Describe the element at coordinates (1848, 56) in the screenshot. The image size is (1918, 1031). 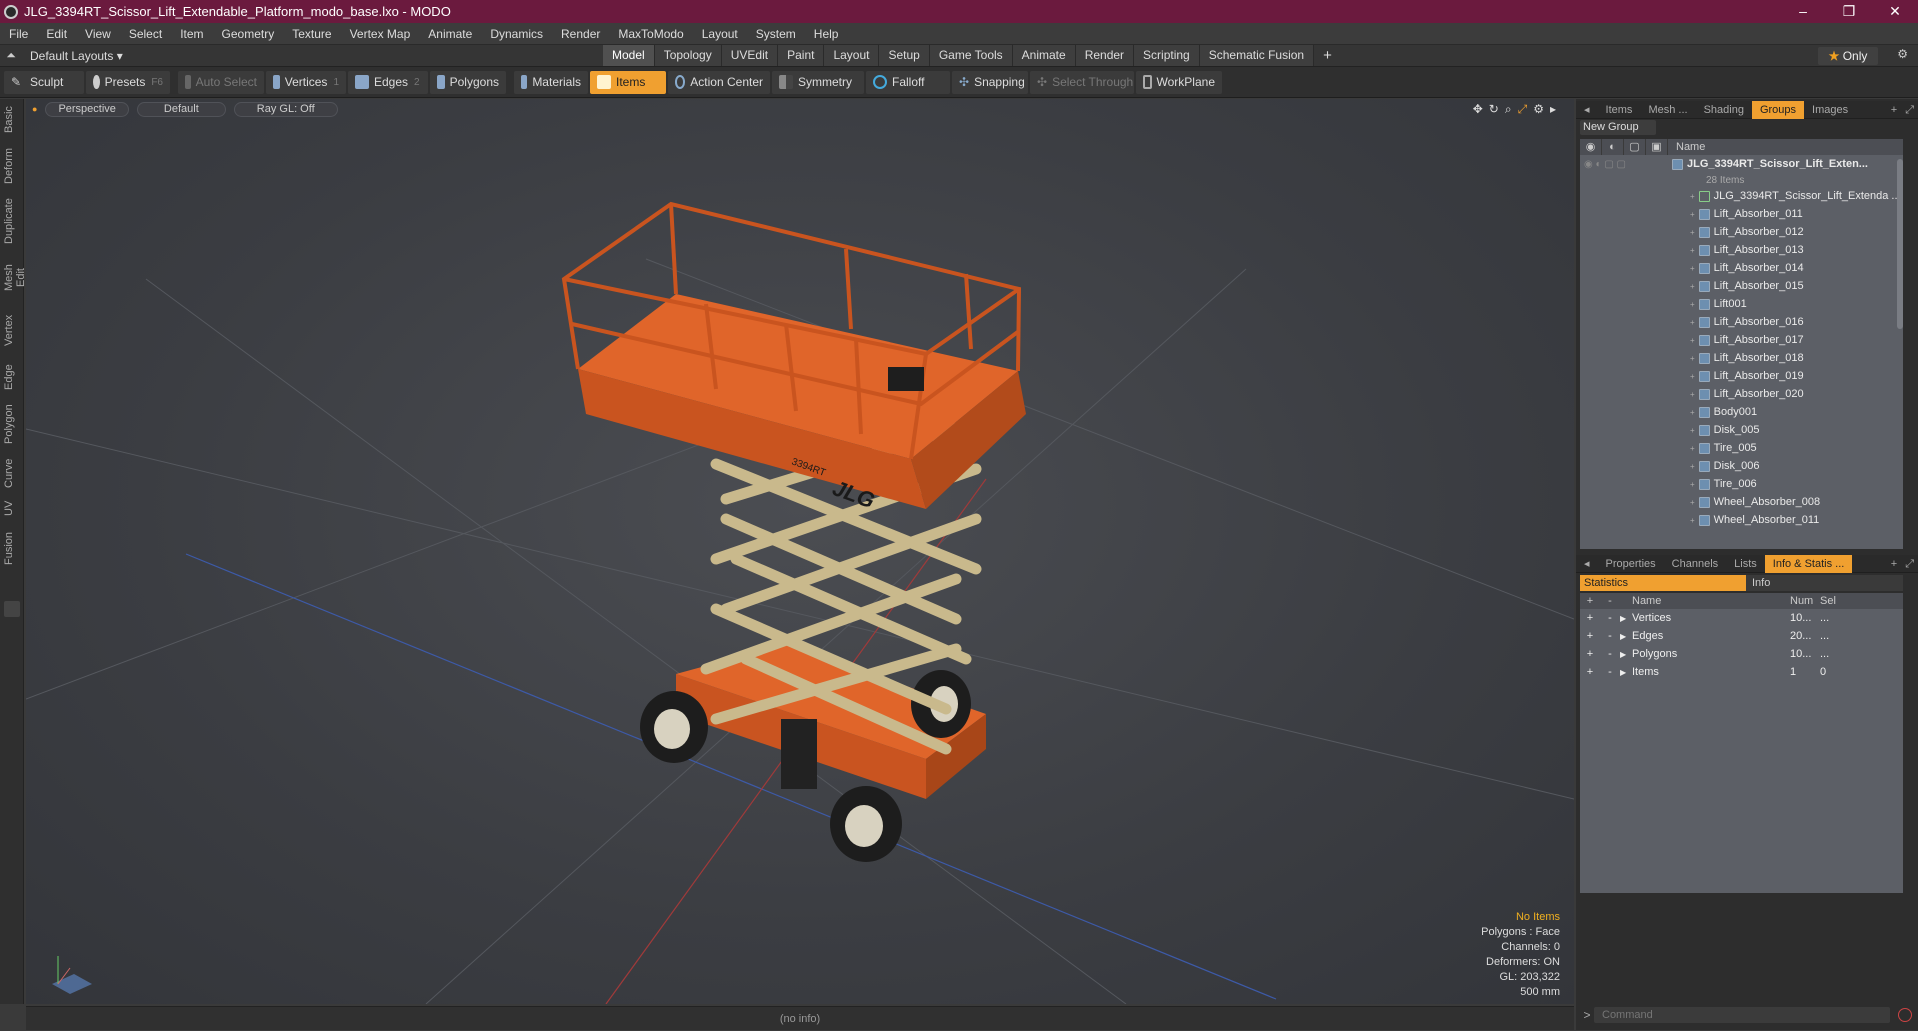
I see `only-toggle-button: ★ Only` at that location.